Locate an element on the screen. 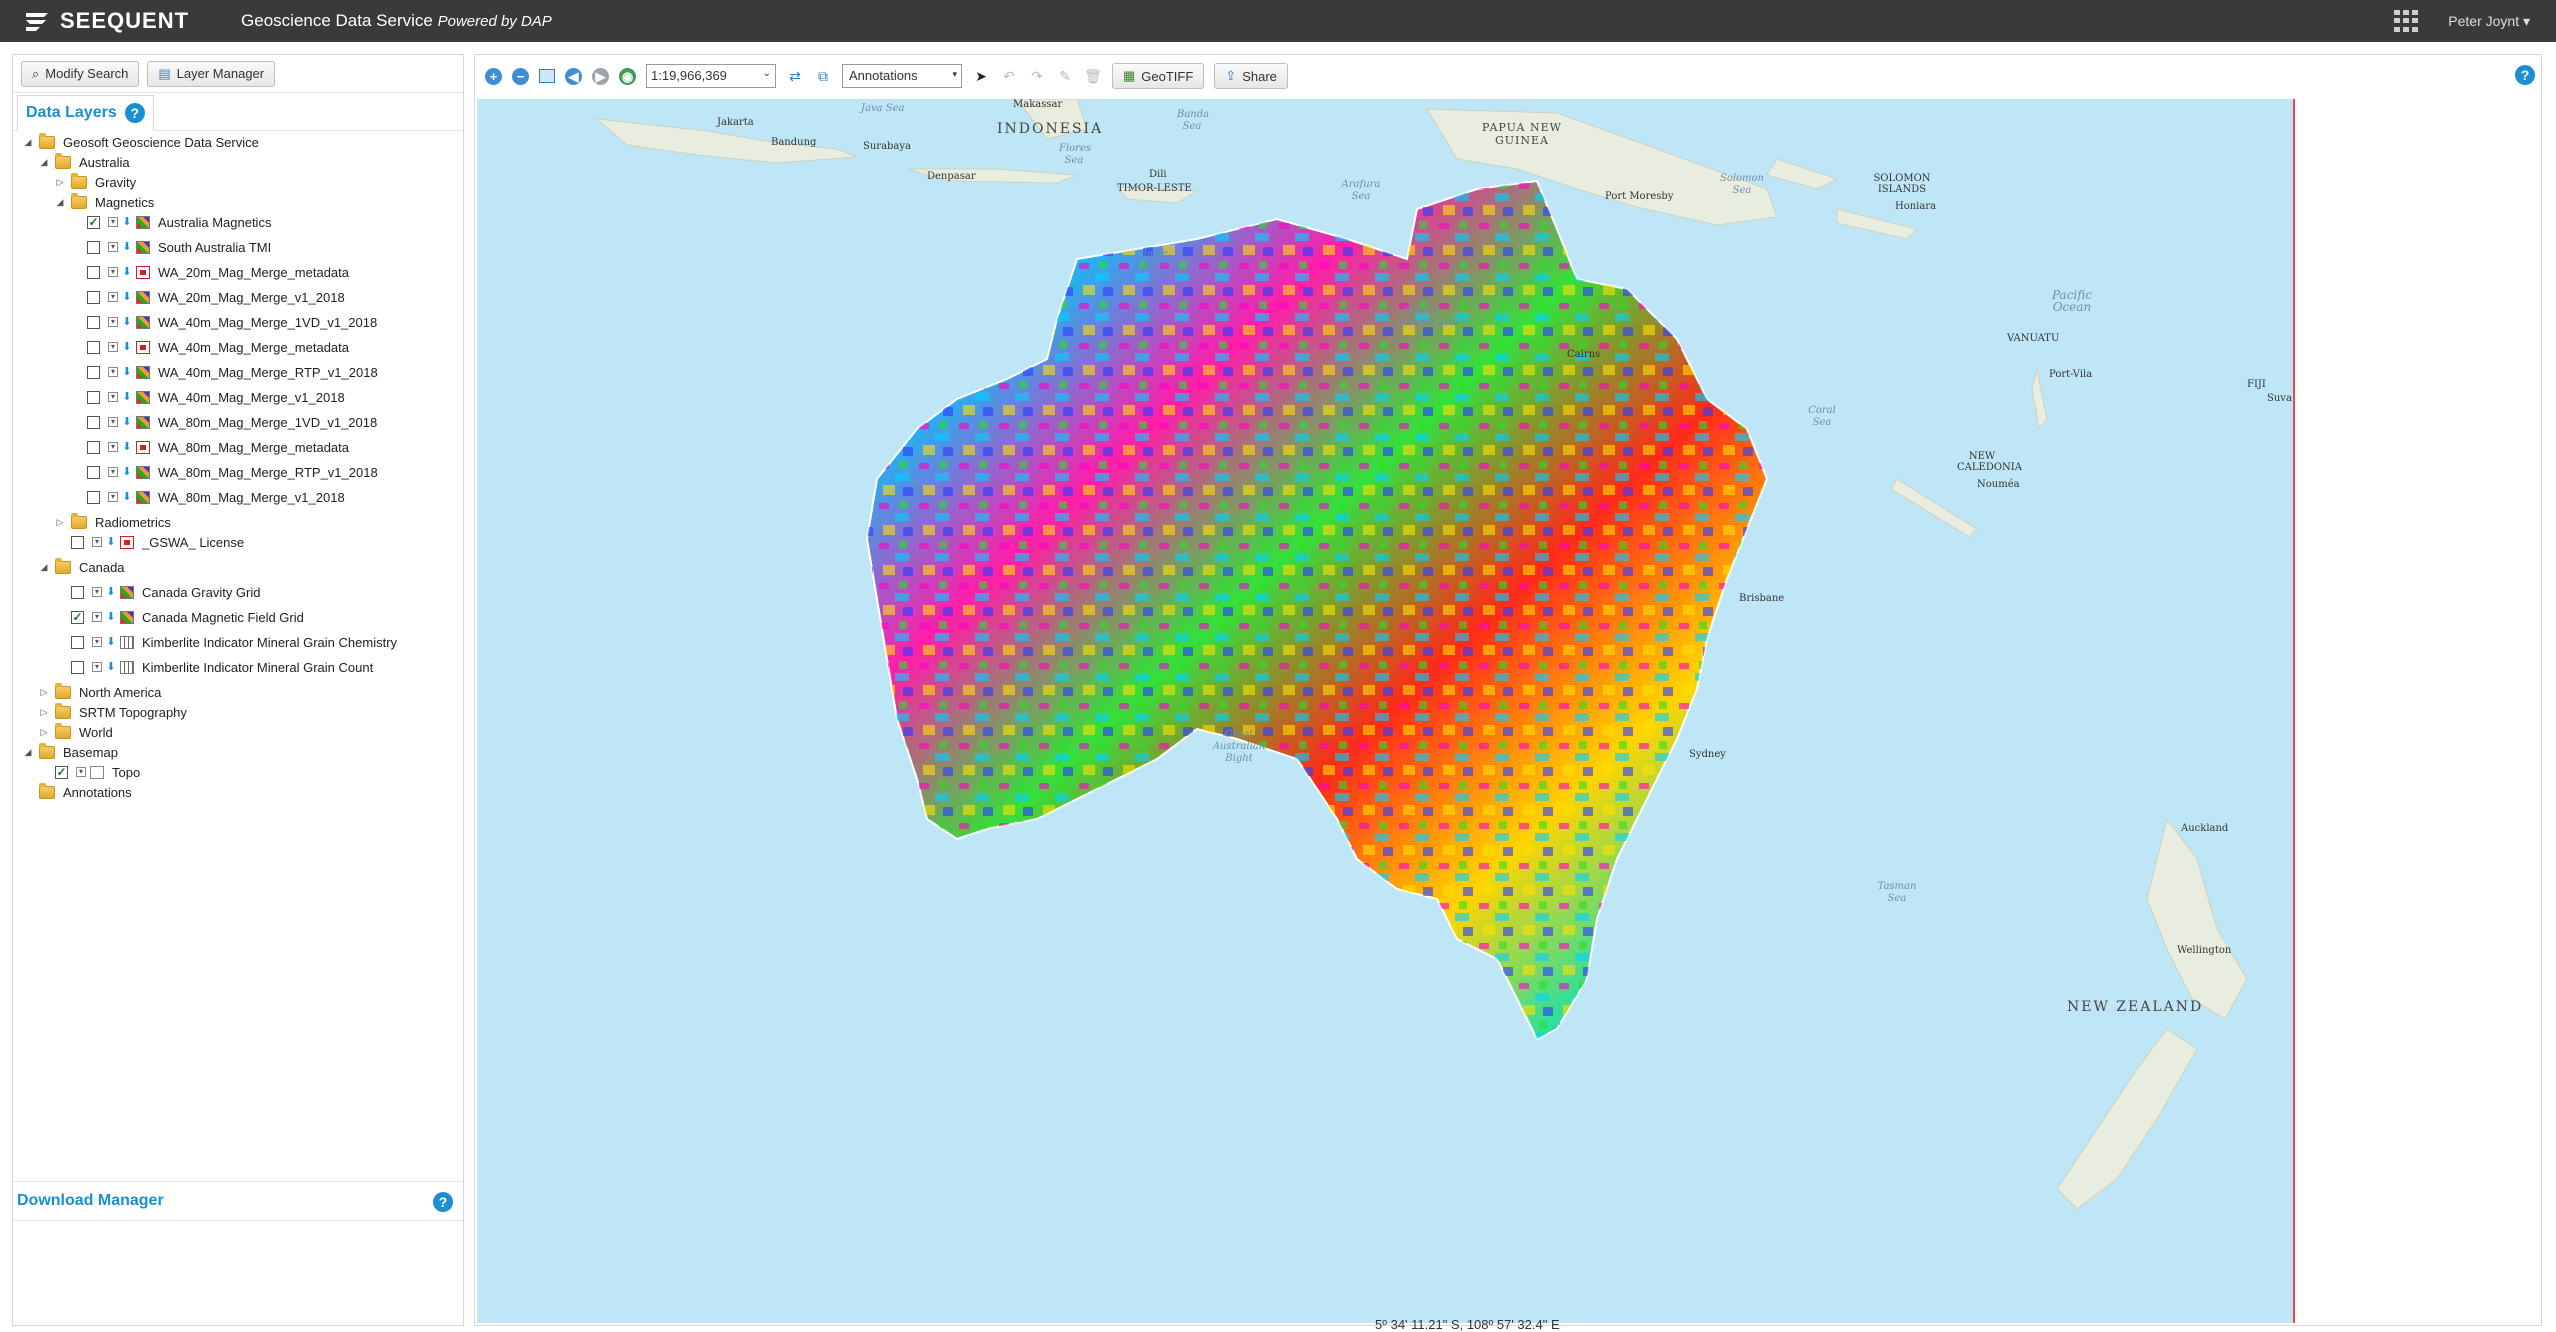 Image resolution: width=2556 pixels, height=1332 pixels. zoom-out-icon: − is located at coordinates (520, 76).